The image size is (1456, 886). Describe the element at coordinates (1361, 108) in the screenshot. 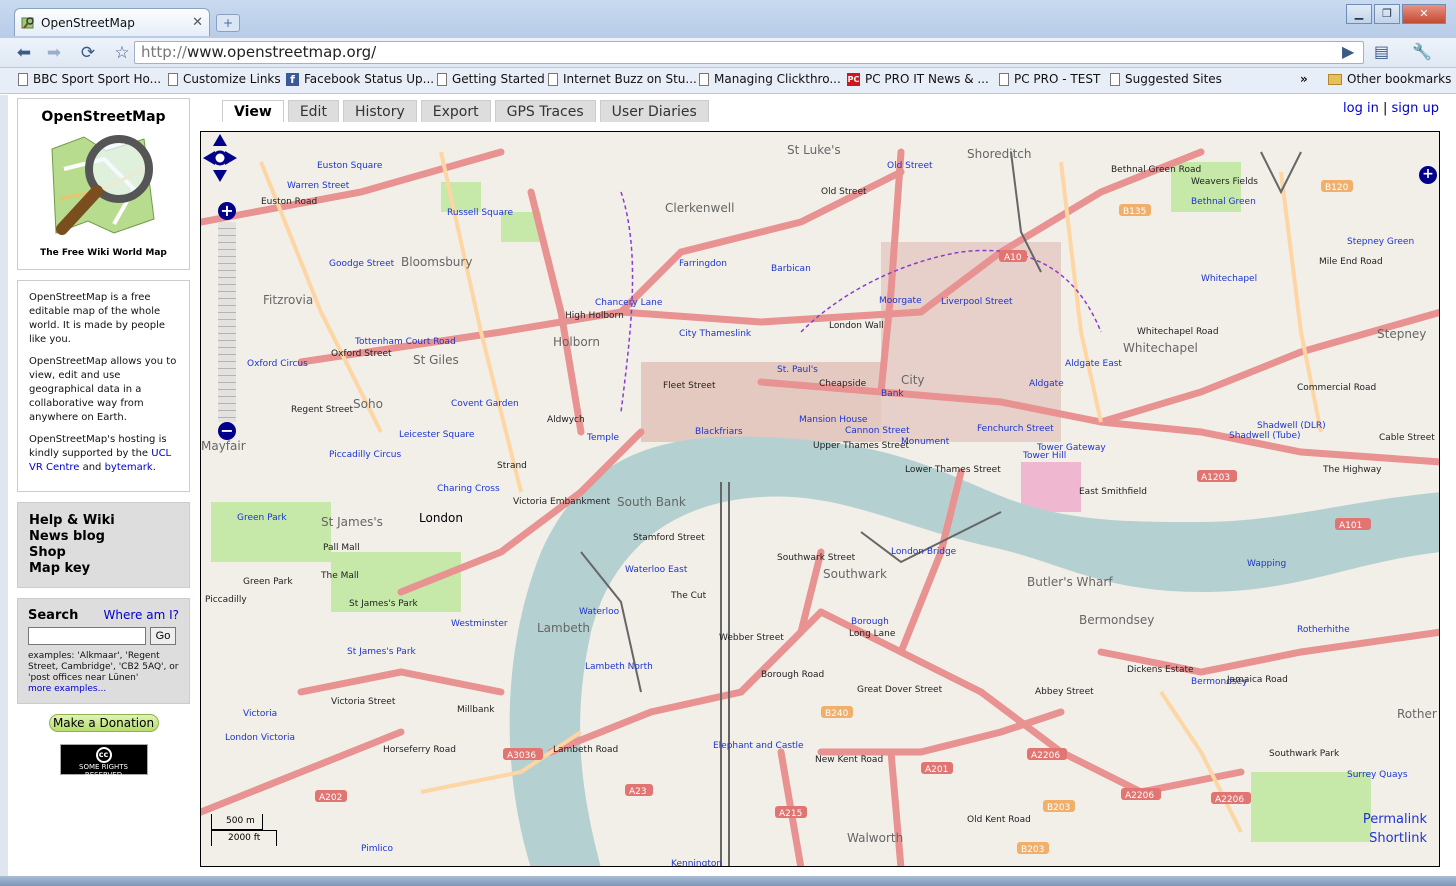

I see `log-in-link: log in` at that location.